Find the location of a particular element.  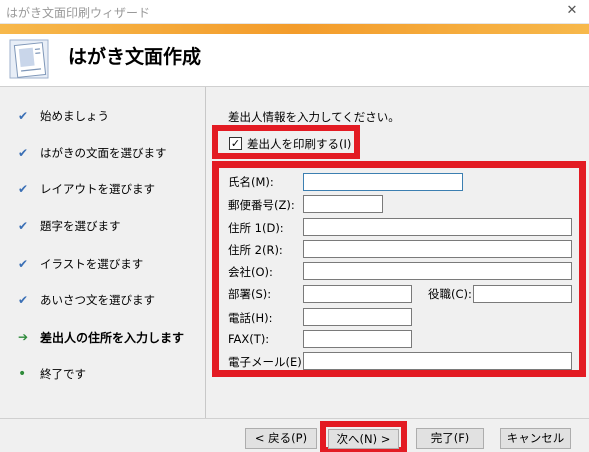

cancel-button: キャンセル is located at coordinates (535, 438).